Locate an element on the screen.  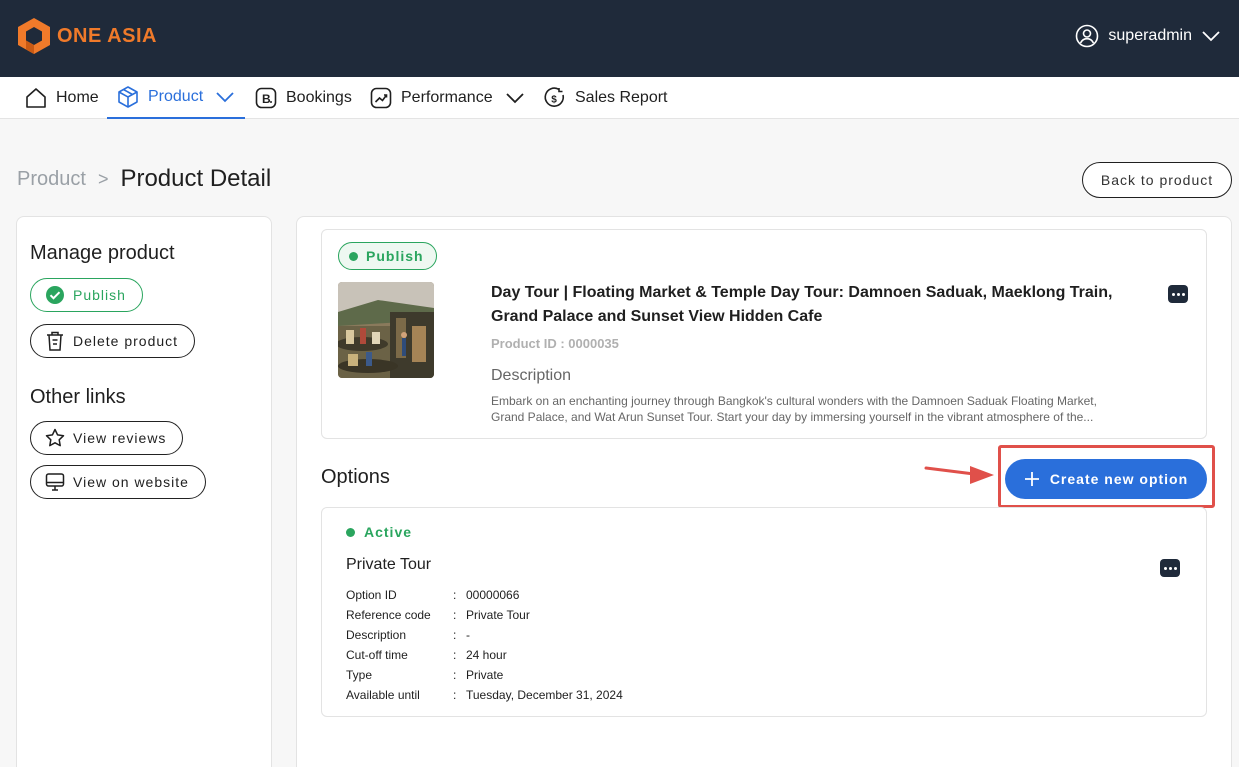
trash-icon is located at coordinates (55, 341).